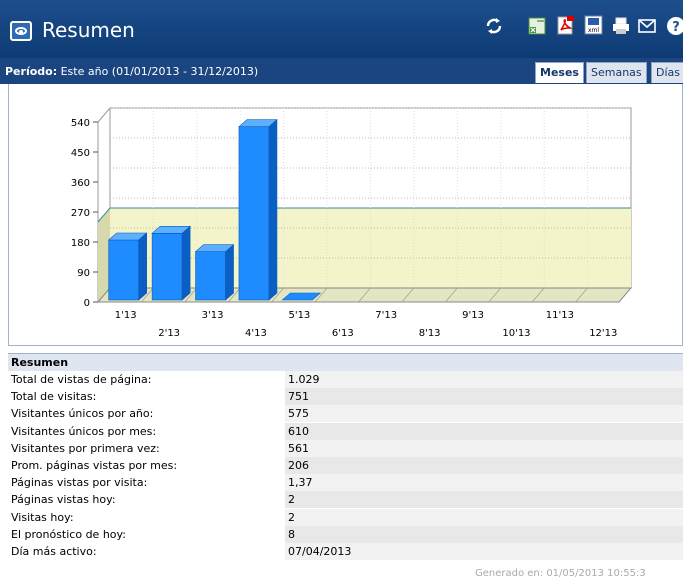 The width and height of the screenshot is (683, 579). What do you see at coordinates (80, 153) in the screenshot?
I see `y-tick-label: 450` at bounding box center [80, 153].